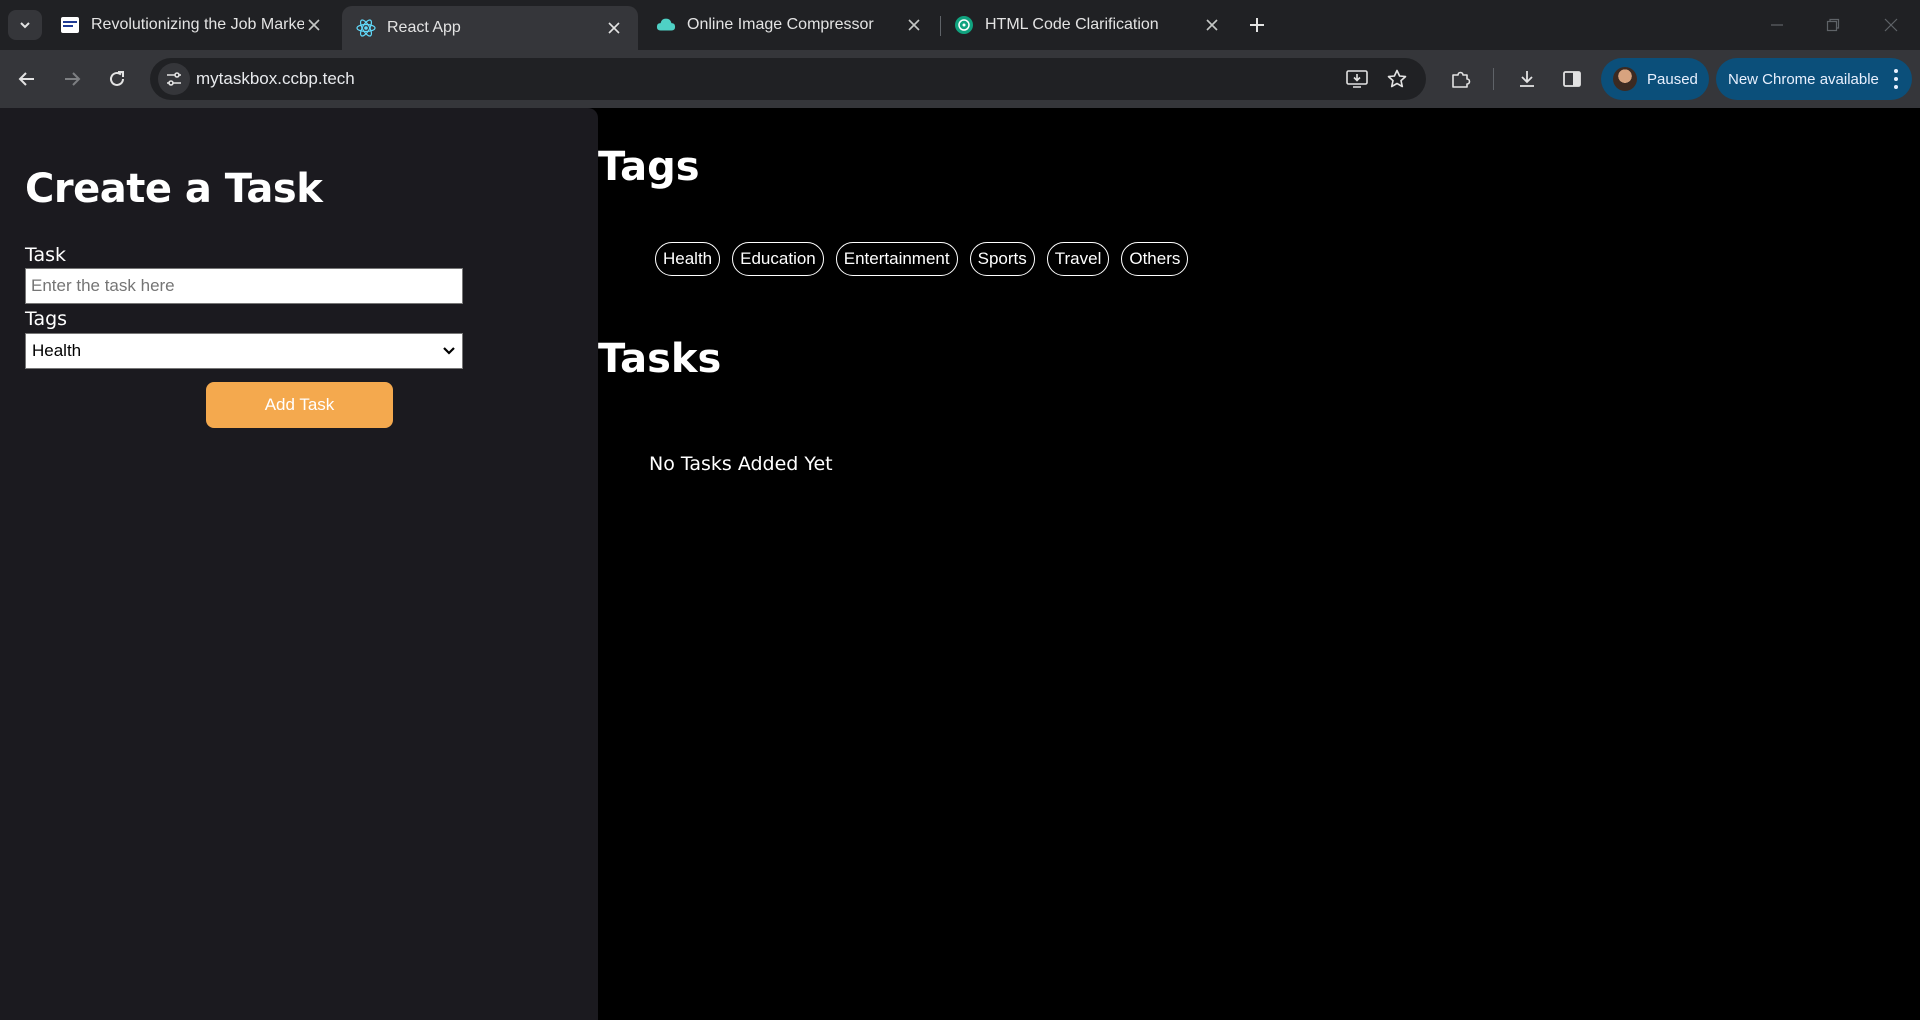  I want to click on arrow-left-icon, so click(26, 79).